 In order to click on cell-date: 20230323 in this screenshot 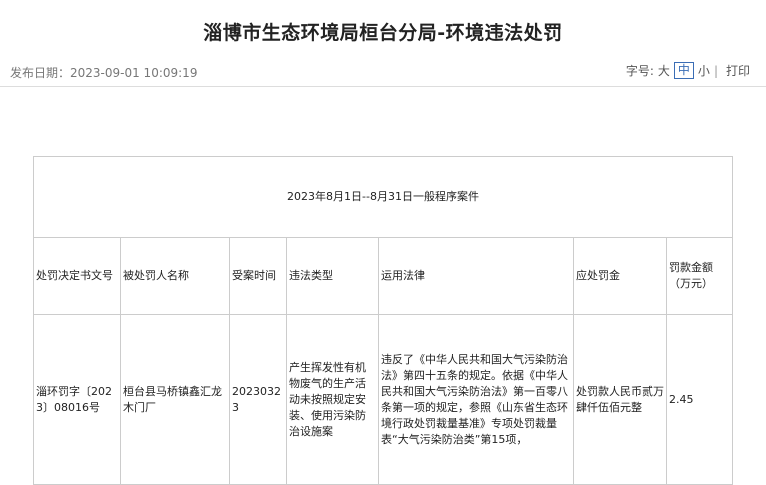, I will do `click(258, 399)`.